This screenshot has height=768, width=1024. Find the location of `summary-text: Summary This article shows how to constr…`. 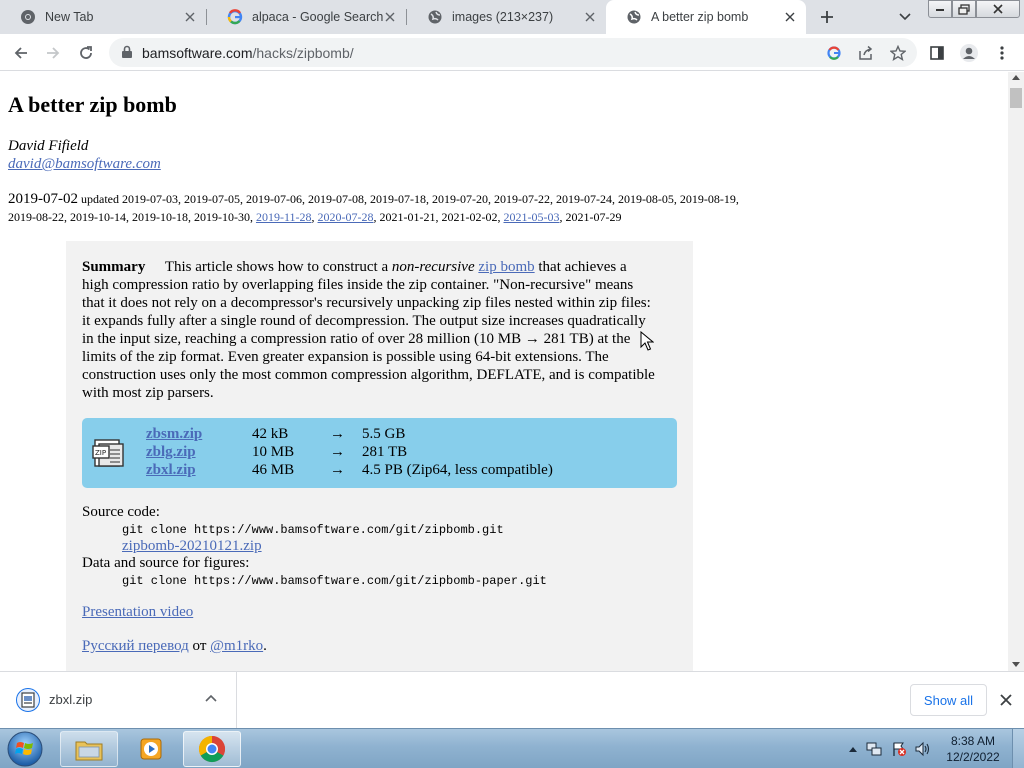

summary-text: Summary This article shows how to constr… is located at coordinates (369, 330).